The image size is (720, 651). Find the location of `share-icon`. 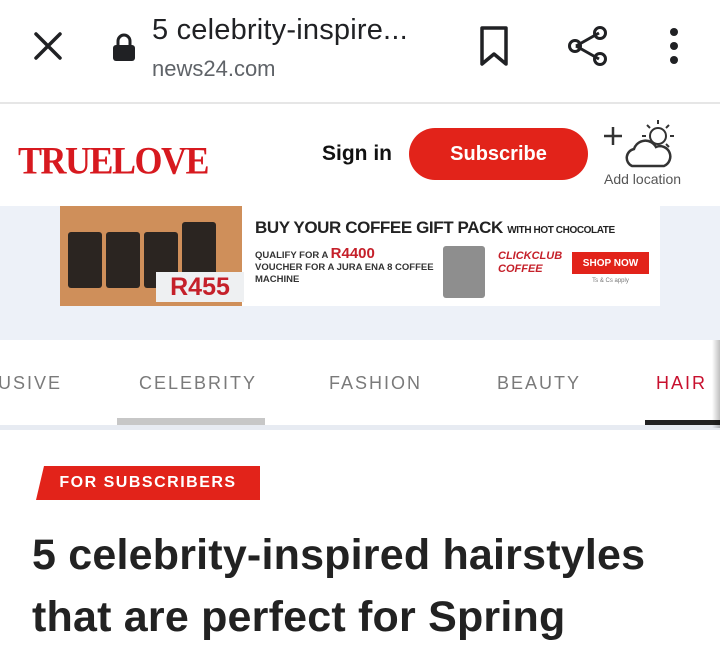

share-icon is located at coordinates (588, 46).